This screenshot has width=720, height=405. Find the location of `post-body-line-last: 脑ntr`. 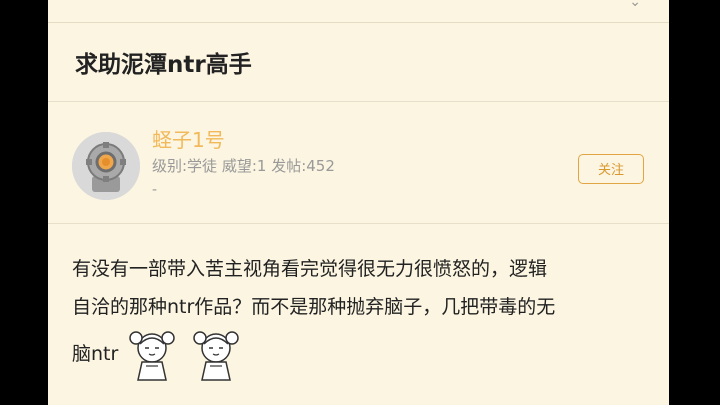

post-body-line-last: 脑ntr is located at coordinates (364, 362).